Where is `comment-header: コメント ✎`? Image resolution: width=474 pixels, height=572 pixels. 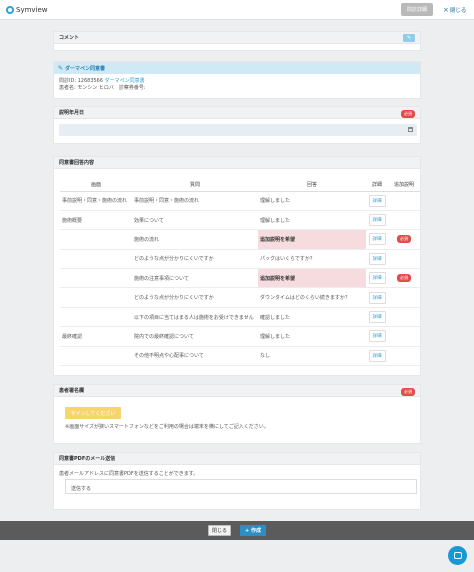 comment-header: コメント ✎ is located at coordinates (237, 38).